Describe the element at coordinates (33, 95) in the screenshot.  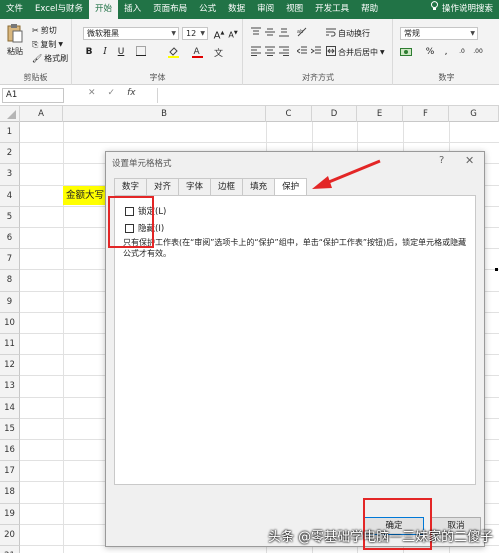
I see `name-box: A1` at that location.